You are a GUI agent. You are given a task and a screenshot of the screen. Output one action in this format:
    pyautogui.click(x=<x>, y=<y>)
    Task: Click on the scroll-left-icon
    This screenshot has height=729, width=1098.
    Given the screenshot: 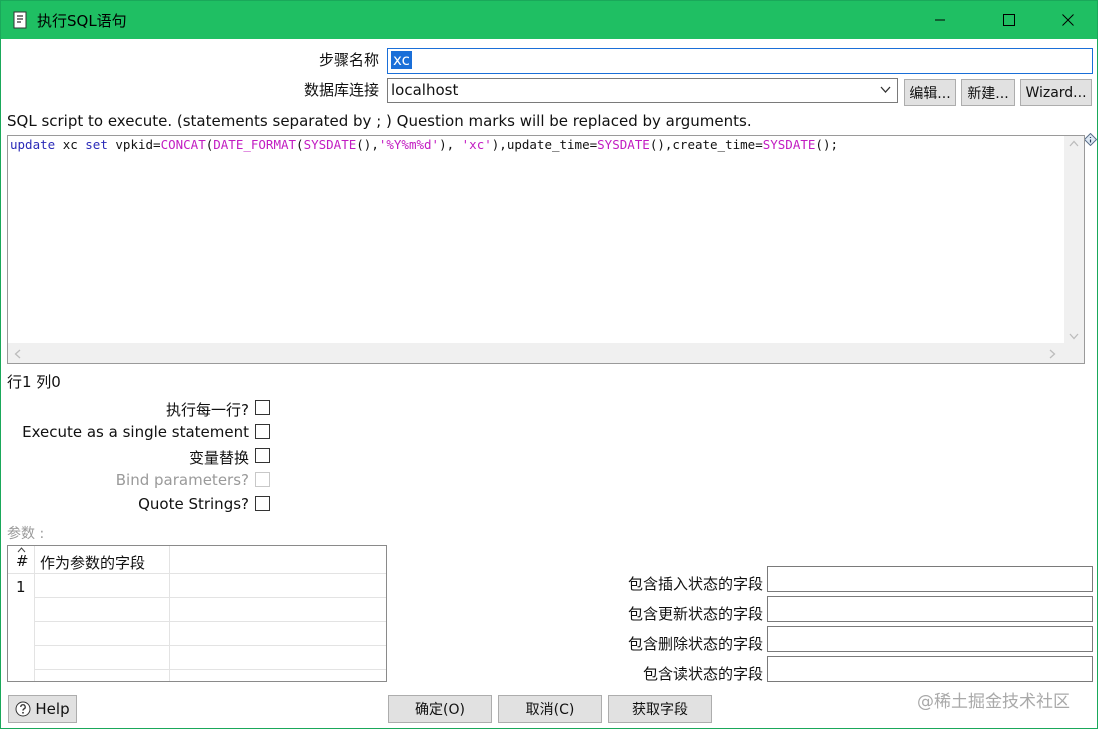 What is the action you would take?
    pyautogui.click(x=17, y=354)
    